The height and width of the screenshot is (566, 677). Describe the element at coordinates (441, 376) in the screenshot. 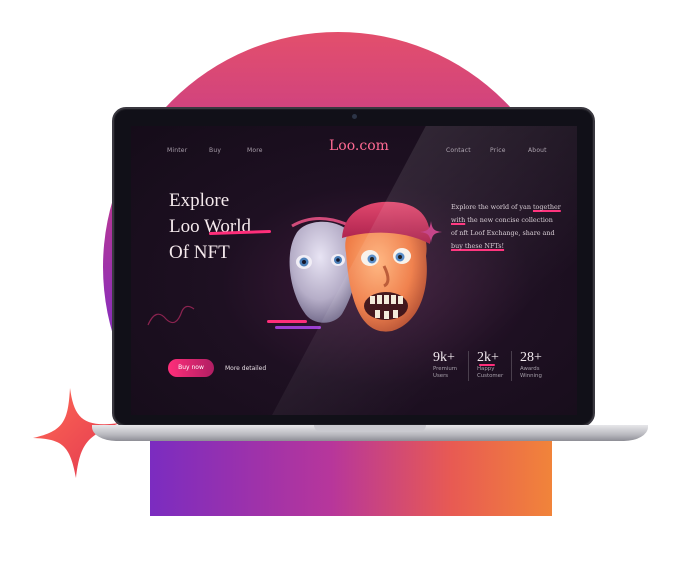

I see `stat-label-line-2: Users` at that location.